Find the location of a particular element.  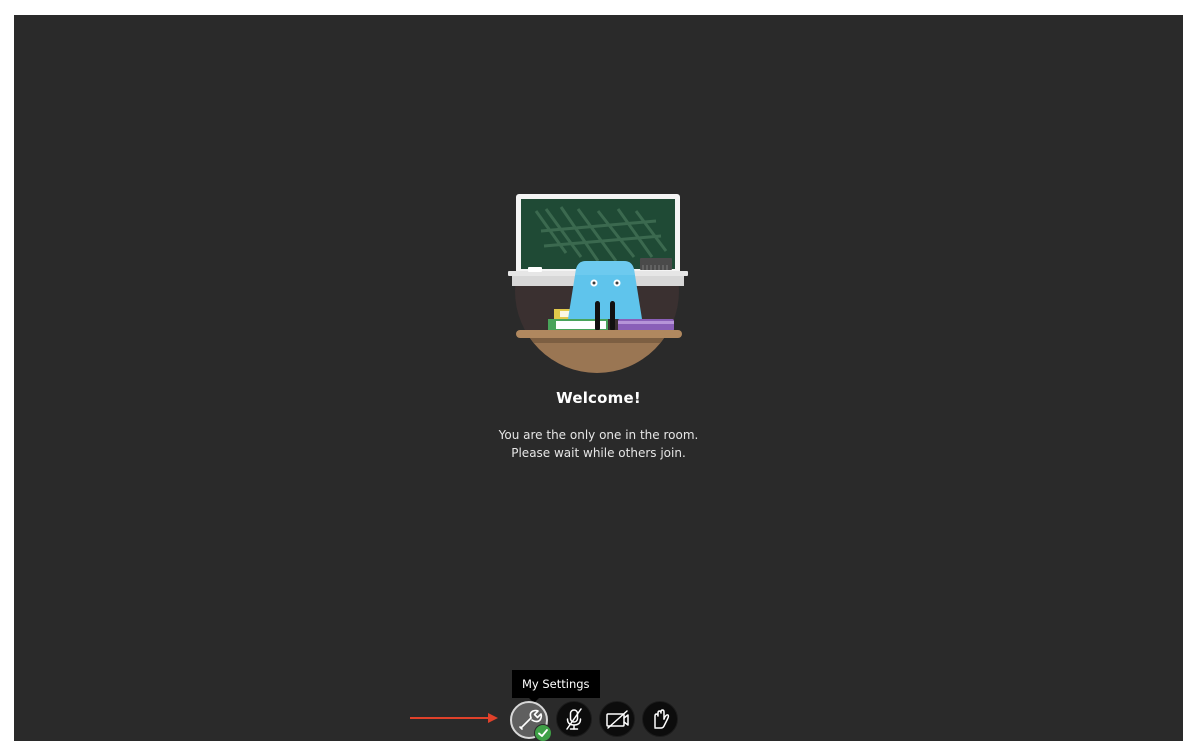

mic-off-icon is located at coordinates (574, 719).